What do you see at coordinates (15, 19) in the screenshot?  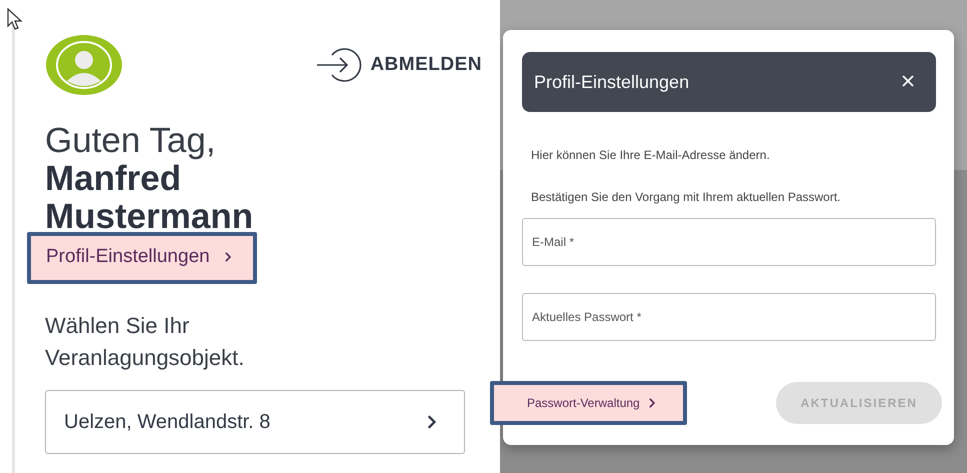 I see `mouse-pointer-icon` at bounding box center [15, 19].